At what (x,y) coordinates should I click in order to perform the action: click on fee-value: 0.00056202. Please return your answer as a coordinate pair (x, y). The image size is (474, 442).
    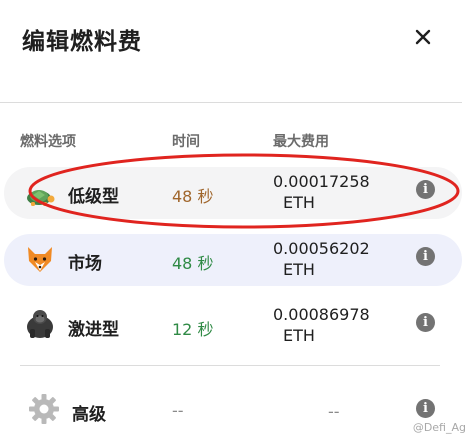
    Looking at the image, I should click on (321, 248).